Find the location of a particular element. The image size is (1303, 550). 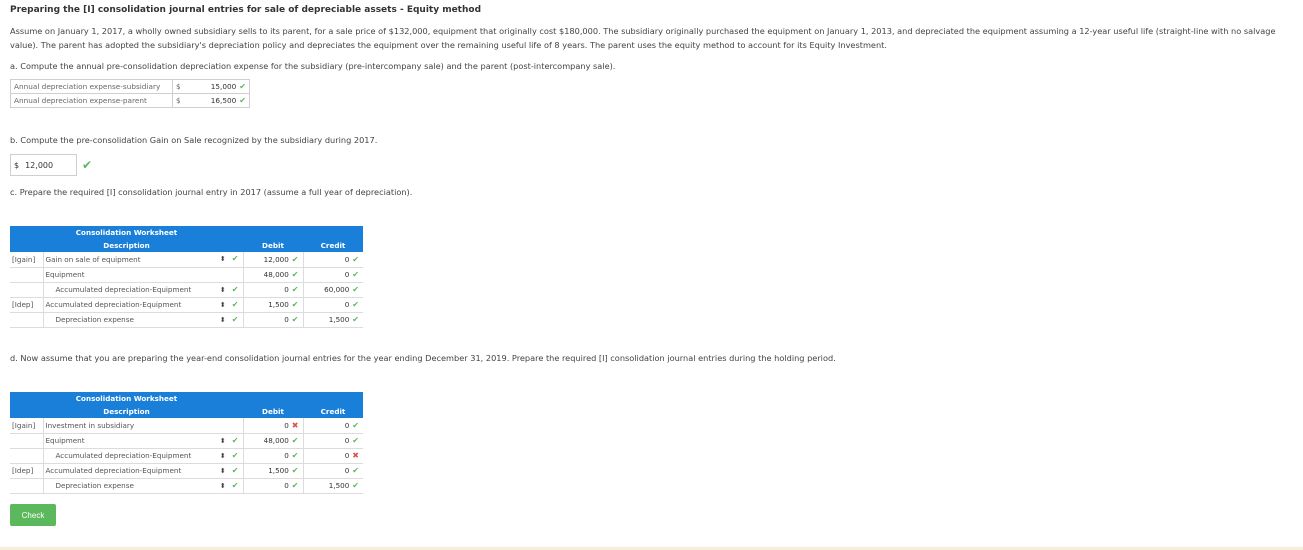

debit-value: 1,500 is located at coordinates (278, 470).